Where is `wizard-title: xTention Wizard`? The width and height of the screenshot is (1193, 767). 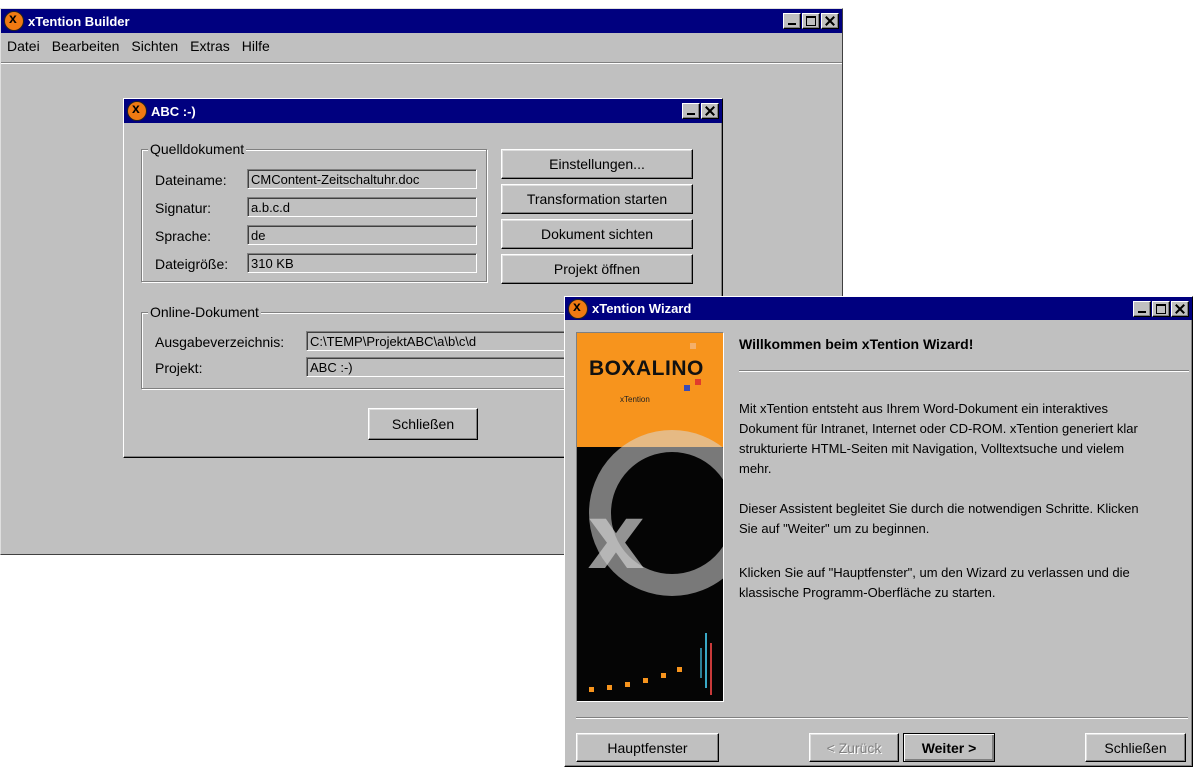
wizard-title: xTention Wizard is located at coordinates (642, 308).